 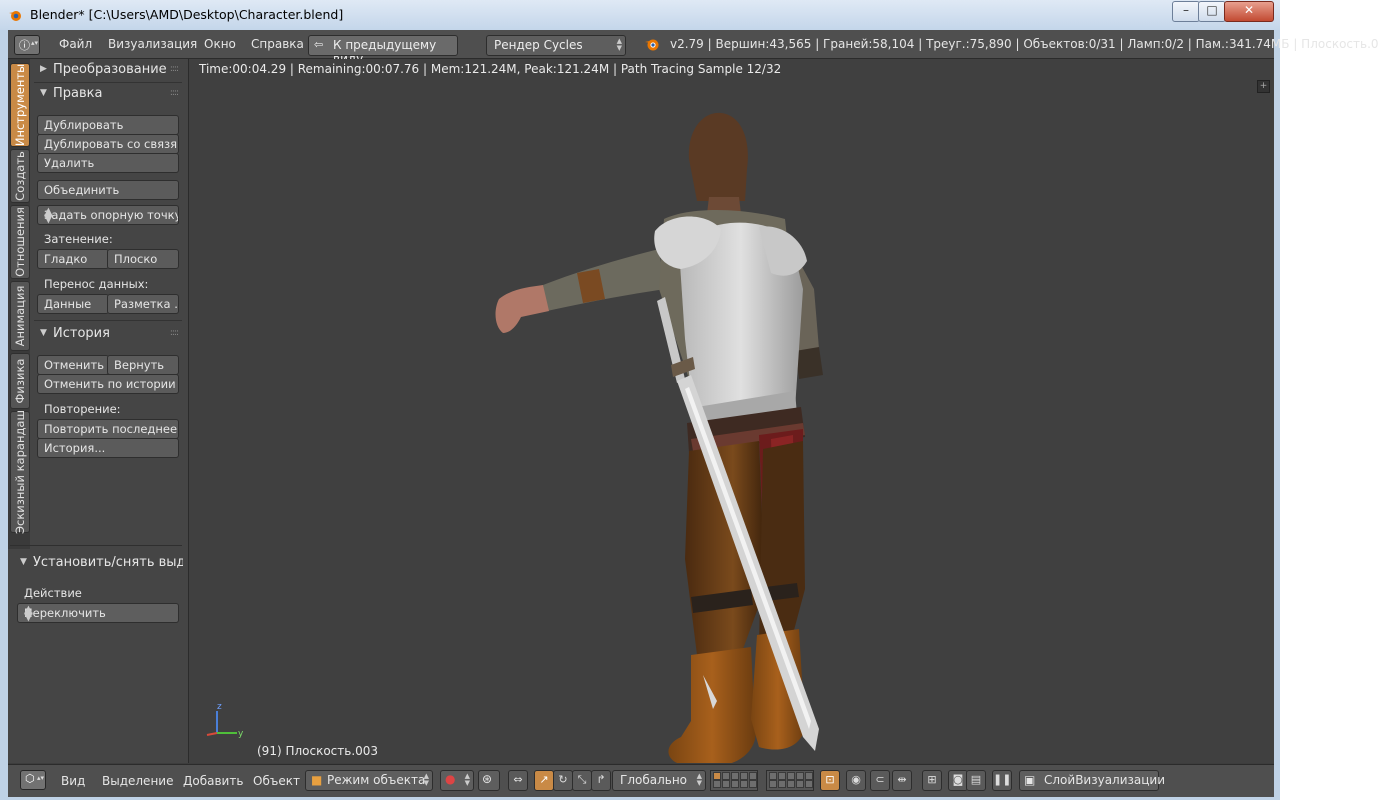 What do you see at coordinates (20, 316) in the screenshot?
I see `tab-animation: Анимация` at bounding box center [20, 316].